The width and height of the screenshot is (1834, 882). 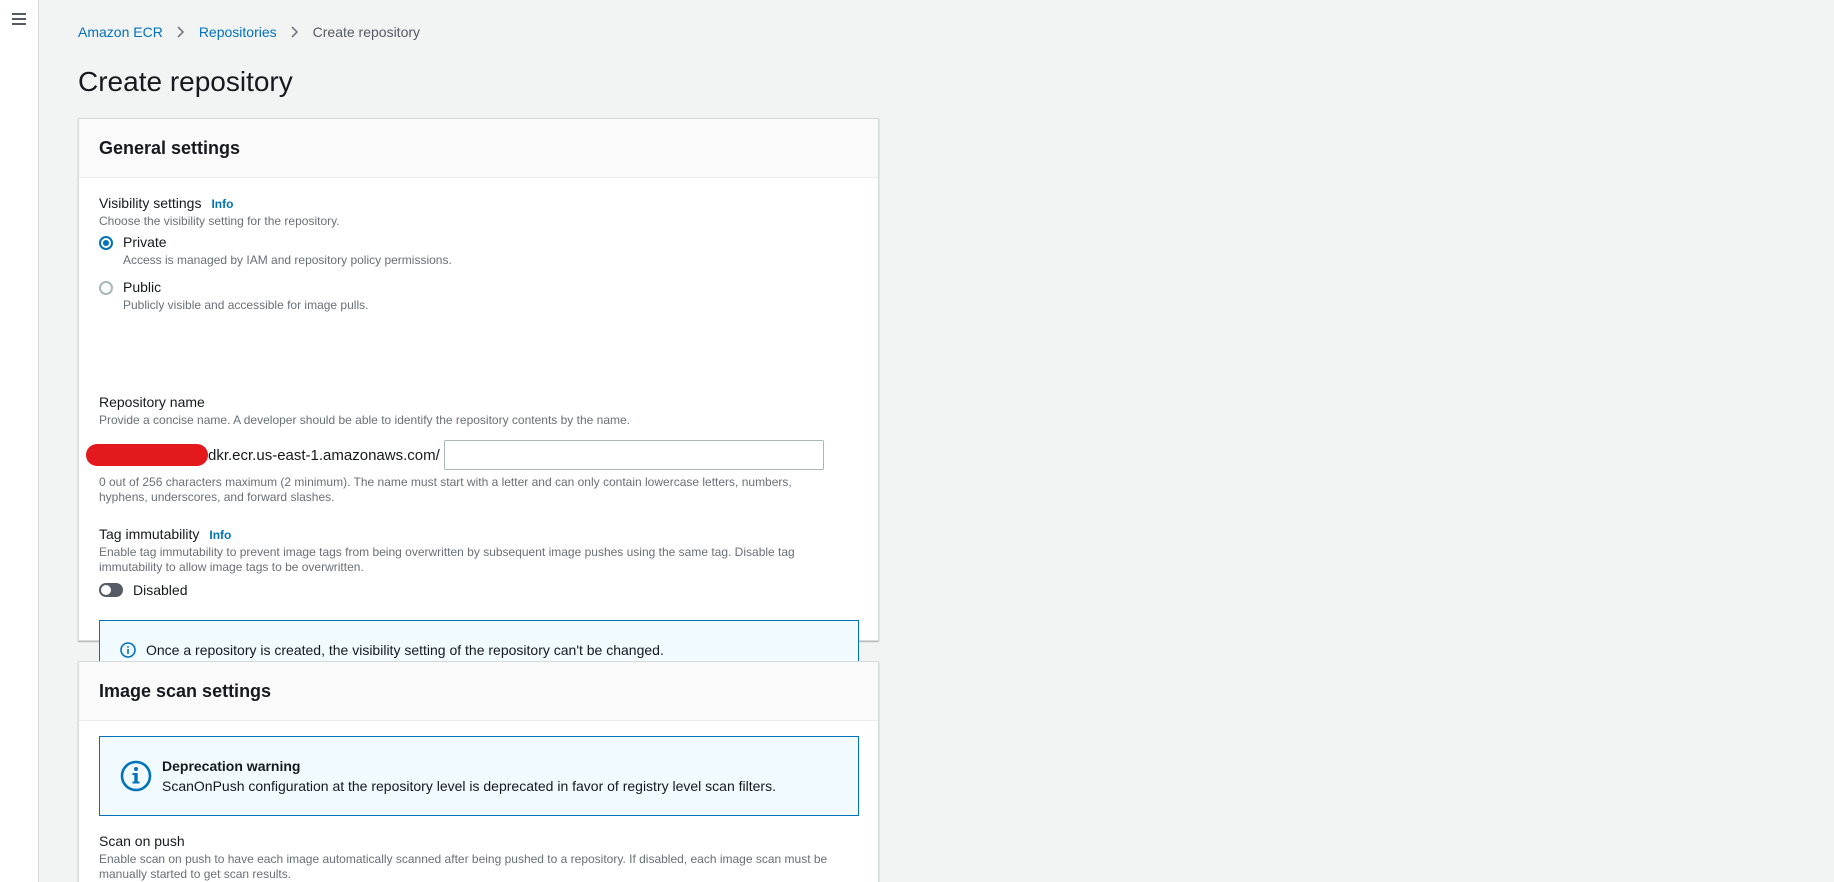 I want to click on visibility-info-link: Info, so click(x=222, y=204).